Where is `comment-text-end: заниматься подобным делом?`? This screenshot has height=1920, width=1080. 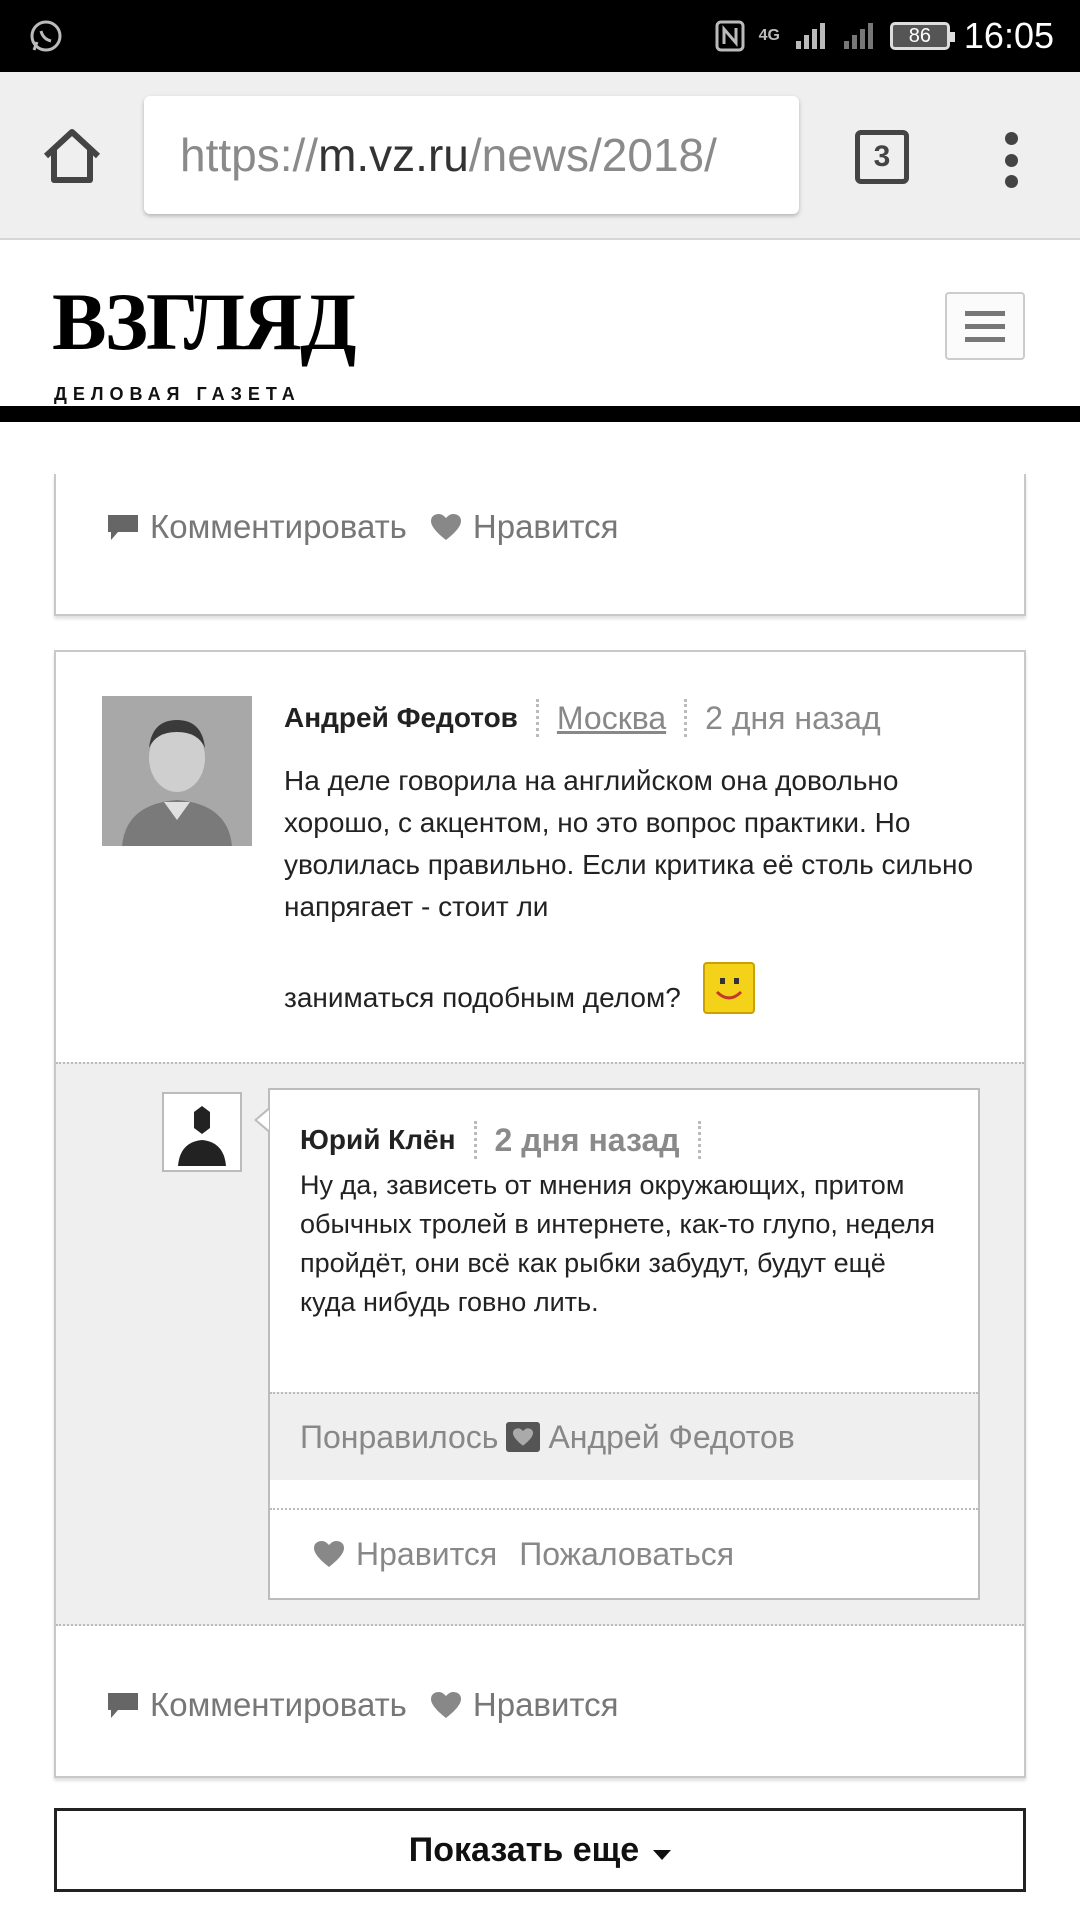 comment-text-end: заниматься подобным делом? is located at coordinates (482, 997).